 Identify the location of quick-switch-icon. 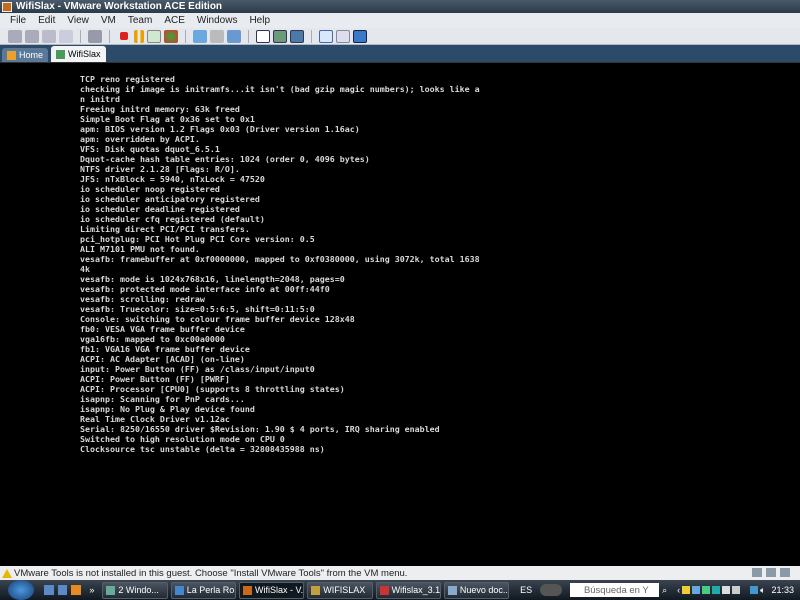
(280, 36).